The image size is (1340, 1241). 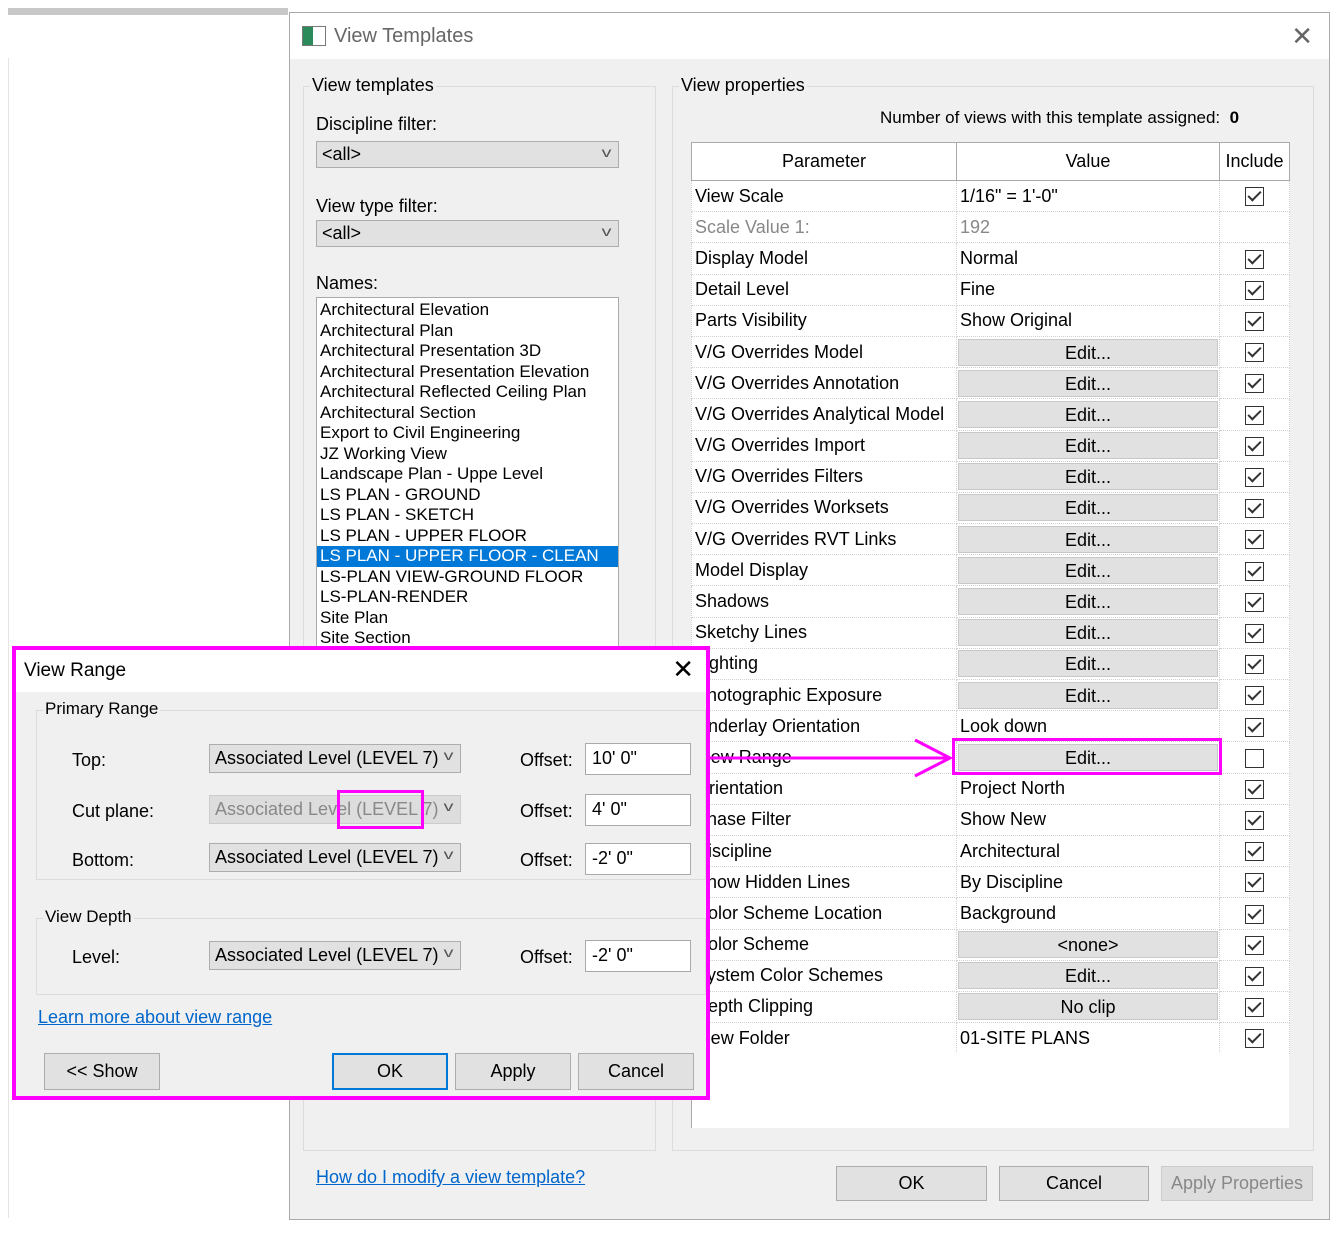 I want to click on list-item: LS PLAN - UPPER FLOOR - CLEAN, so click(x=467, y=556).